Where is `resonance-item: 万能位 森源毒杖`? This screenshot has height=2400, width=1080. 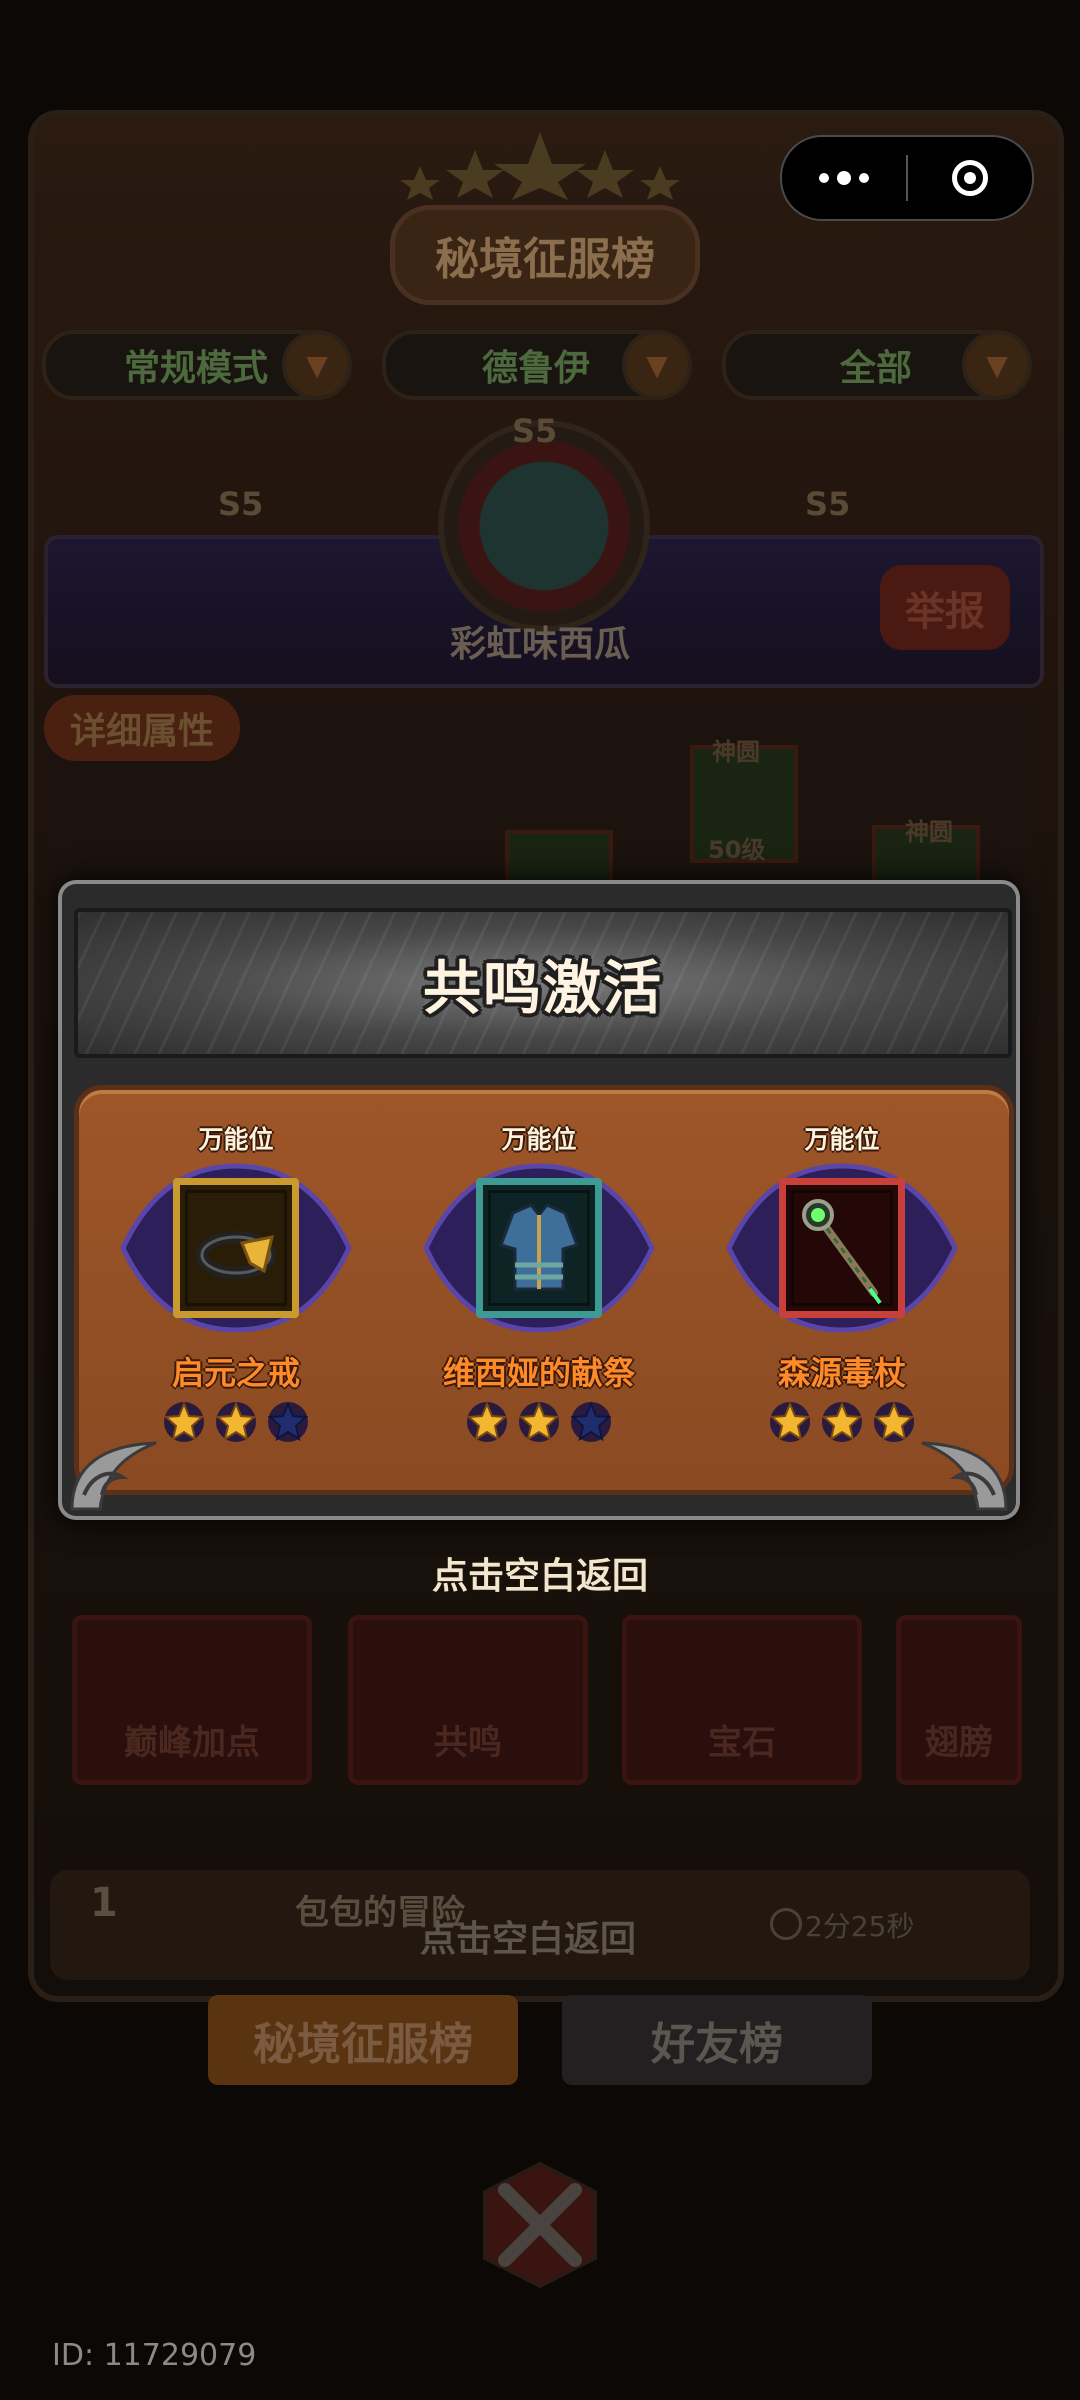 resonance-item: 万能位 森源毒杖 is located at coordinates (842, 1282).